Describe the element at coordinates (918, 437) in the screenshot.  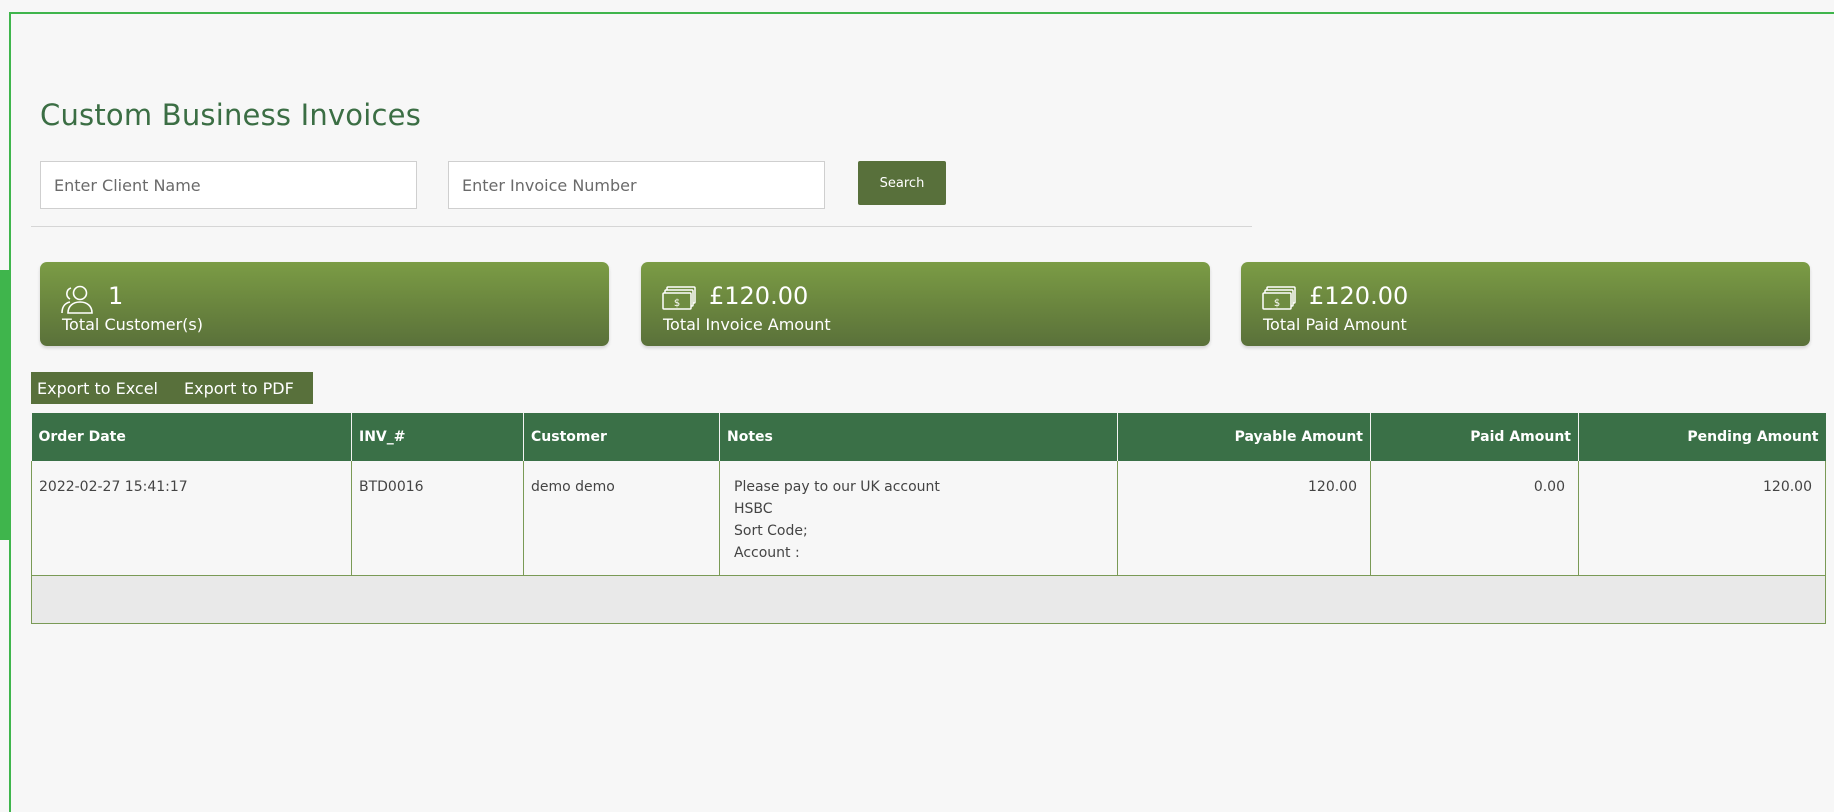
I see `column-header-notes: Notes` at that location.